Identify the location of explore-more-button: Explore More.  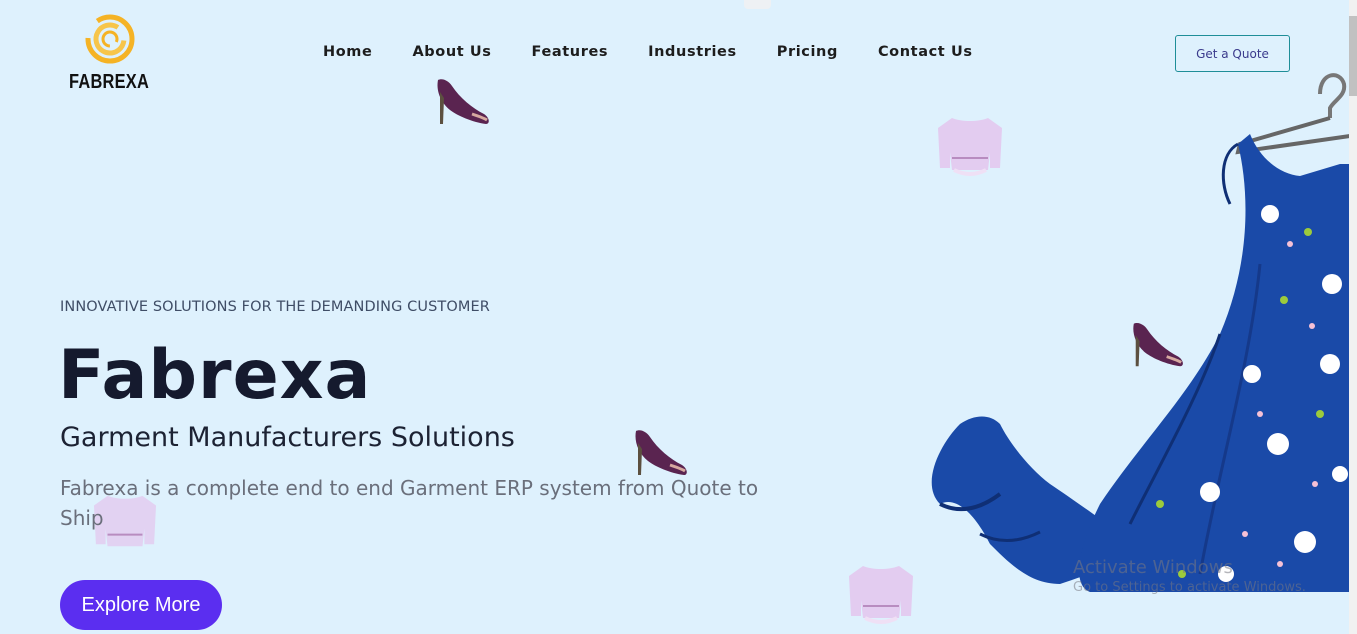
(141, 605).